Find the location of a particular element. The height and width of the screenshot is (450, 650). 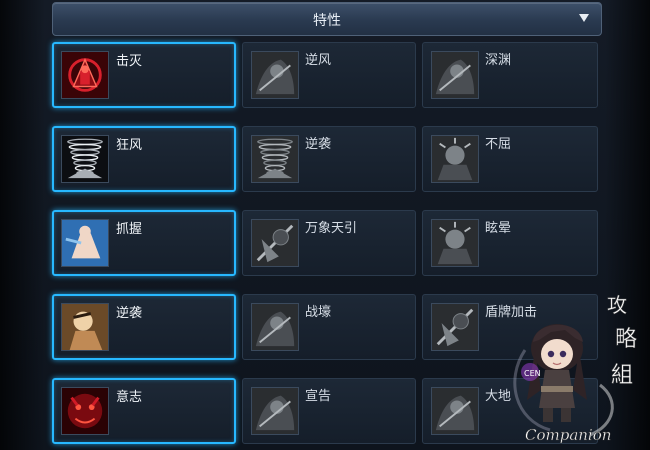

red-demon-icon is located at coordinates (85, 411).